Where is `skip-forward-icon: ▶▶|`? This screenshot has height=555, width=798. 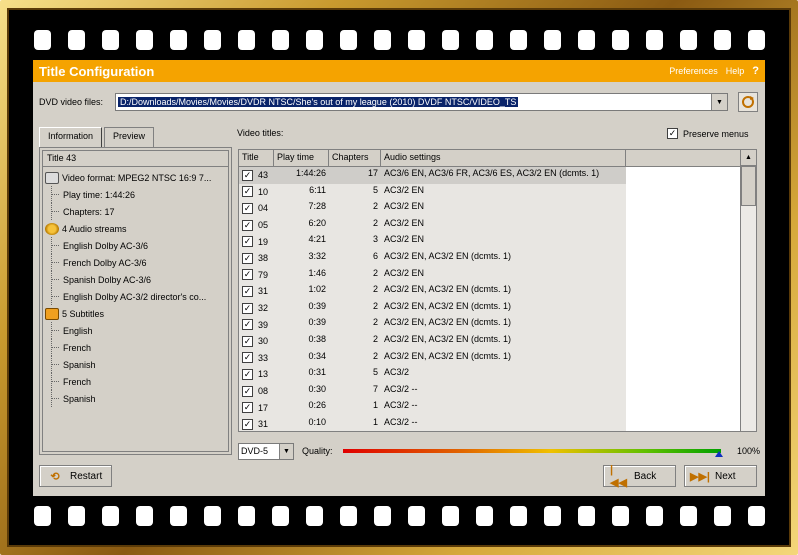 skip-forward-icon: ▶▶| is located at coordinates (700, 476).